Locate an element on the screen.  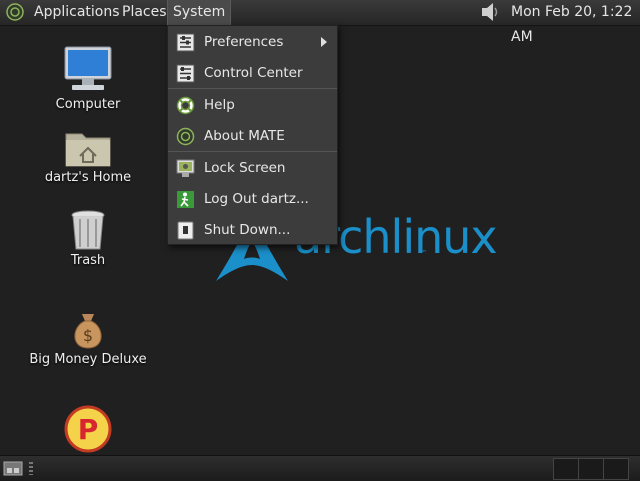
money-bag-icon: $ is located at coordinates (88, 331).